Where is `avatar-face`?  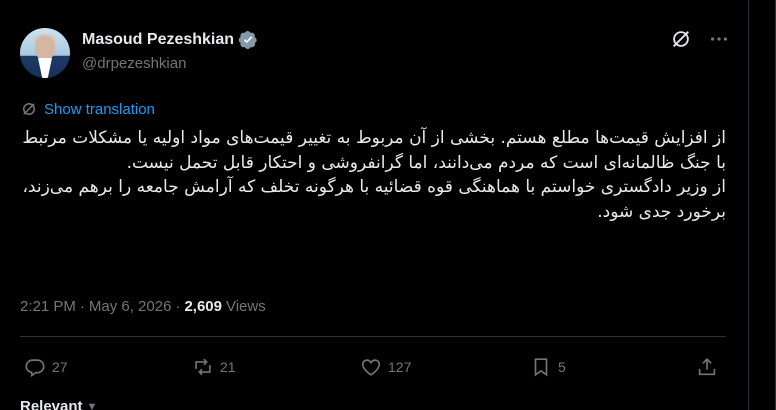
avatar-face is located at coordinates (45, 48).